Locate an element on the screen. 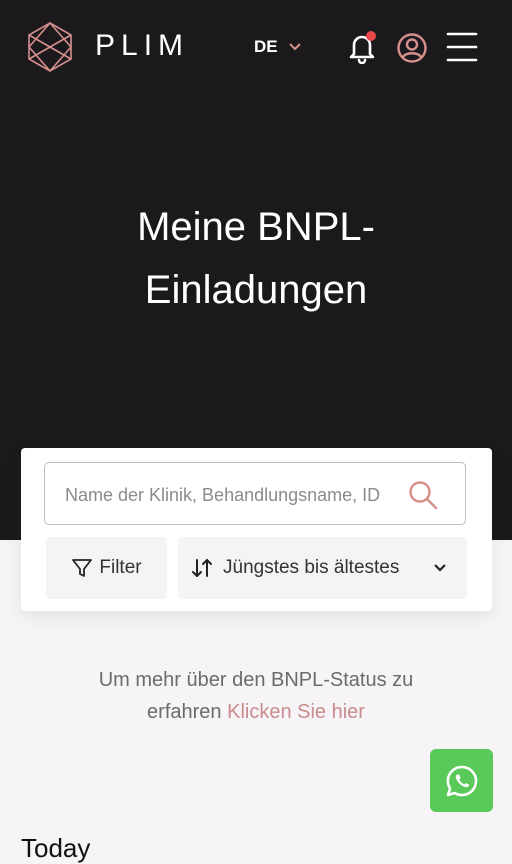  info-text-line1: Um mehr über den BNPL-Status zu is located at coordinates (256, 680).